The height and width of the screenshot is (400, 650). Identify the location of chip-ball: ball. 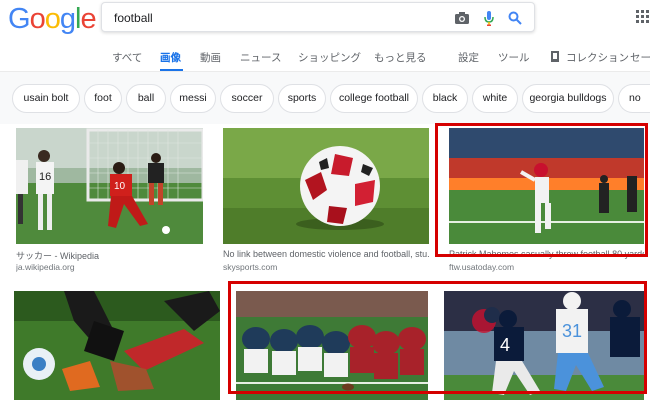
(146, 98).